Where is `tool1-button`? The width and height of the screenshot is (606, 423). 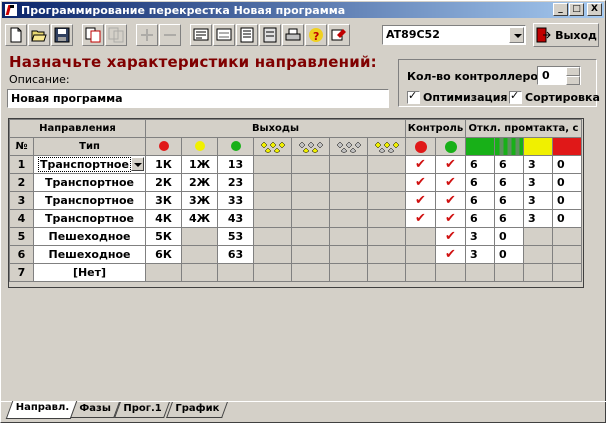
tool1-button is located at coordinates (201, 35).